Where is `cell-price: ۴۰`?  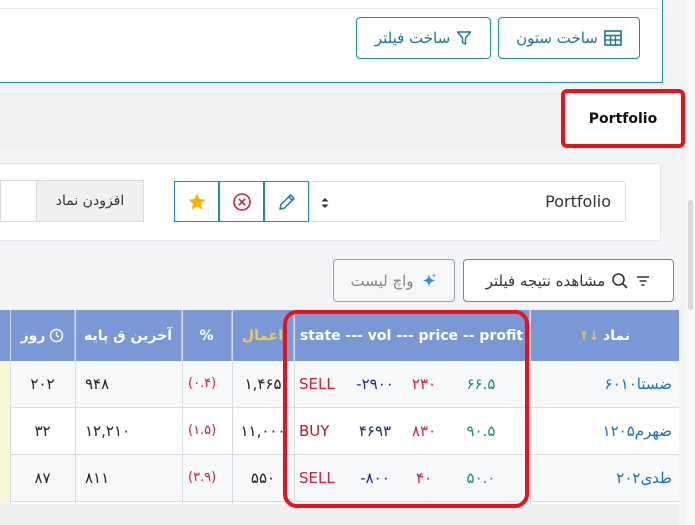 cell-price: ۴۰ is located at coordinates (424, 478).